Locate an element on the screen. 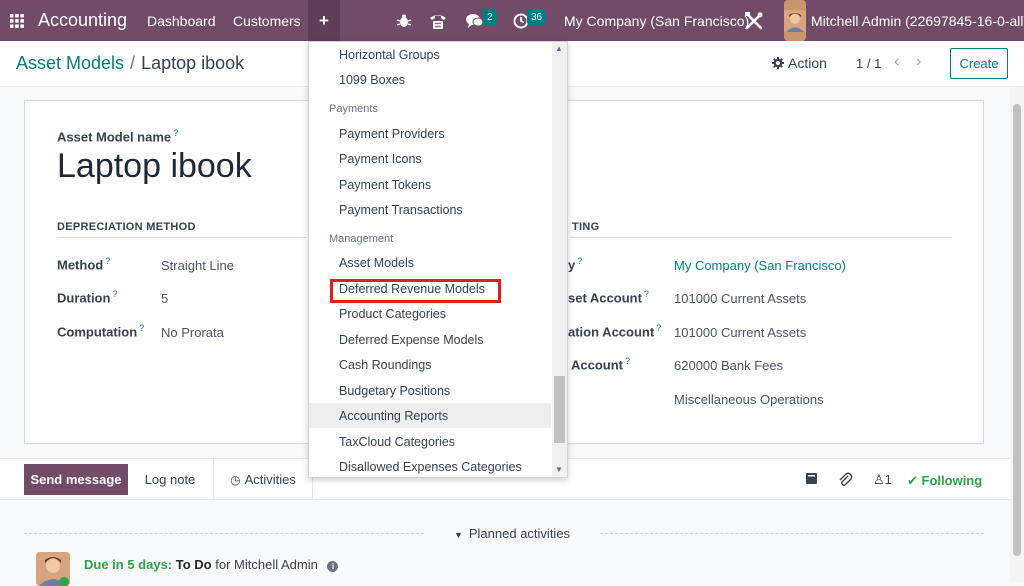 Image resolution: width=1024 pixels, height=586 pixels. model-name-label: Asset Model name? is located at coordinates (118, 136).